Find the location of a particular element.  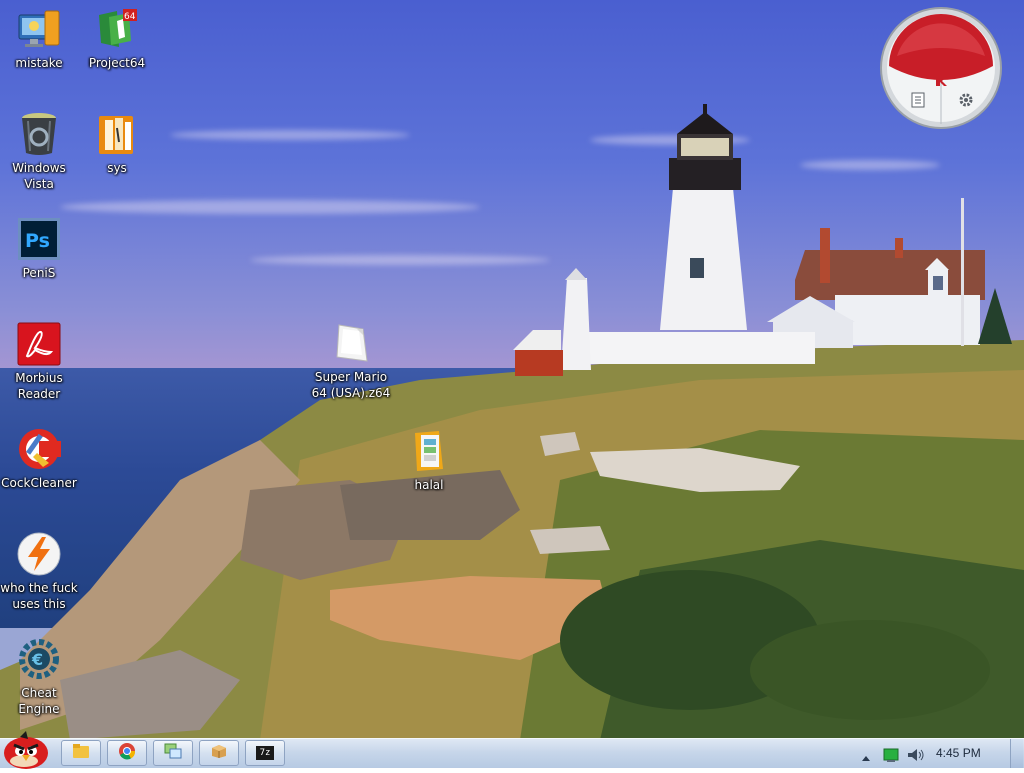

7zip-icon: 7z is located at coordinates (265, 753).